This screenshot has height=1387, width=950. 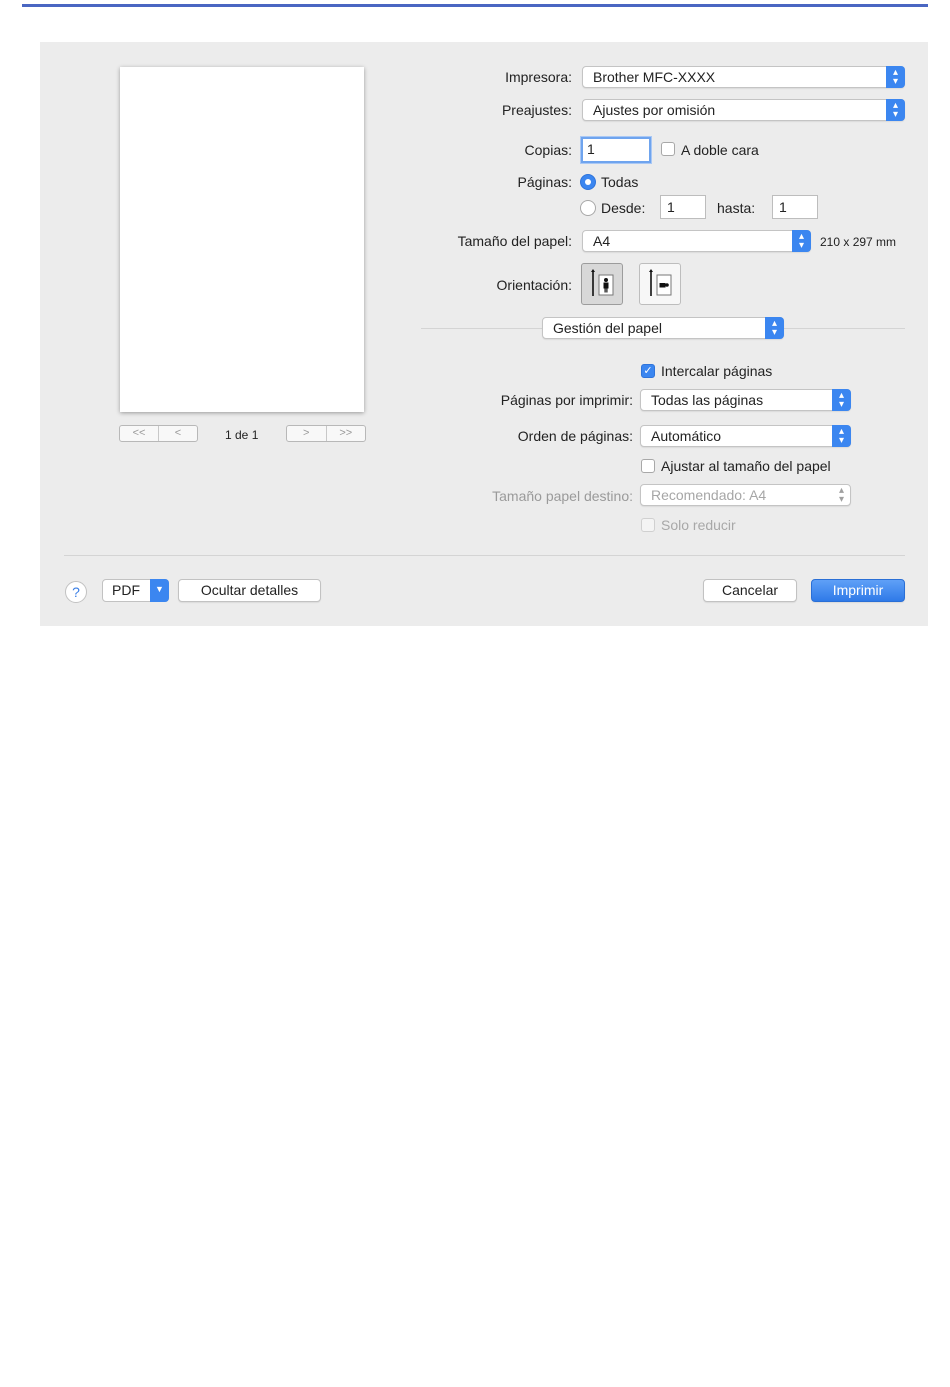 What do you see at coordinates (745, 436) in the screenshot?
I see `page-order-popup: Automático ▴ ▾` at bounding box center [745, 436].